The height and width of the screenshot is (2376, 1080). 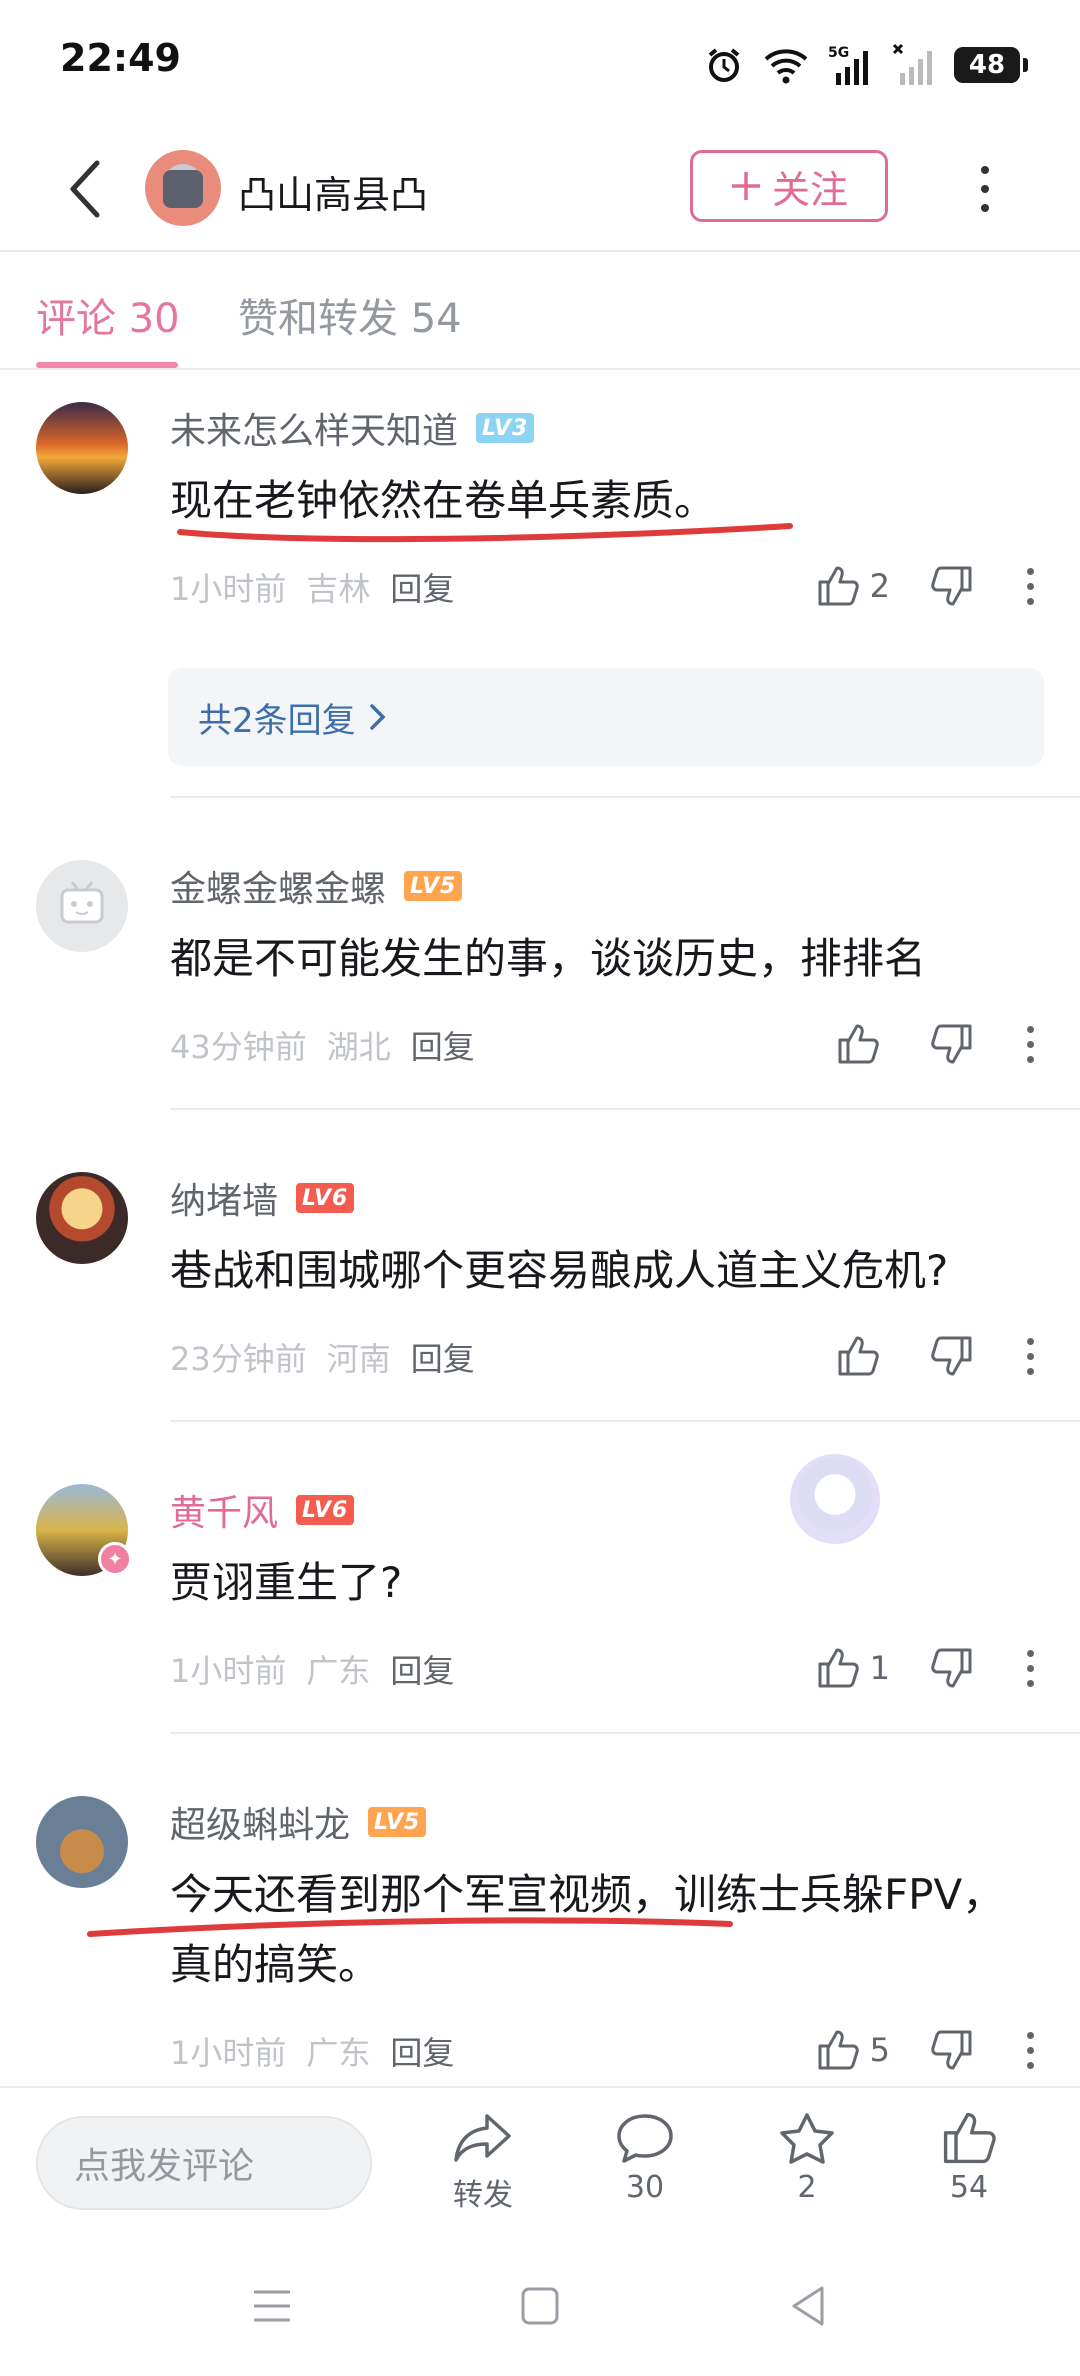 What do you see at coordinates (333, 191) in the screenshot?
I see `author-name: 凸山高县凸` at bounding box center [333, 191].